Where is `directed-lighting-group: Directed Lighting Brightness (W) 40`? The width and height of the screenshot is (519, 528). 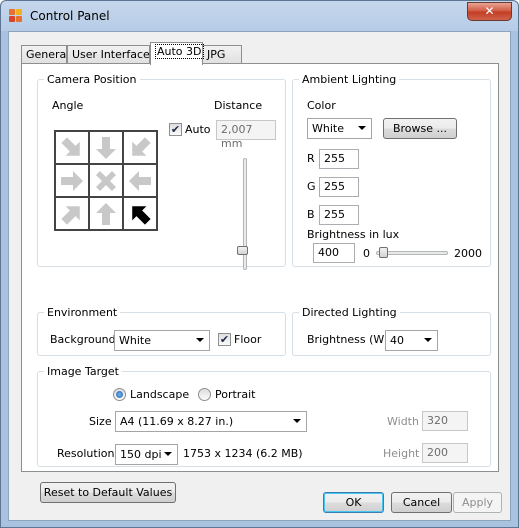
directed-lighting-group: Directed Lighting Brightness (W) 40 is located at coordinates (391, 331).